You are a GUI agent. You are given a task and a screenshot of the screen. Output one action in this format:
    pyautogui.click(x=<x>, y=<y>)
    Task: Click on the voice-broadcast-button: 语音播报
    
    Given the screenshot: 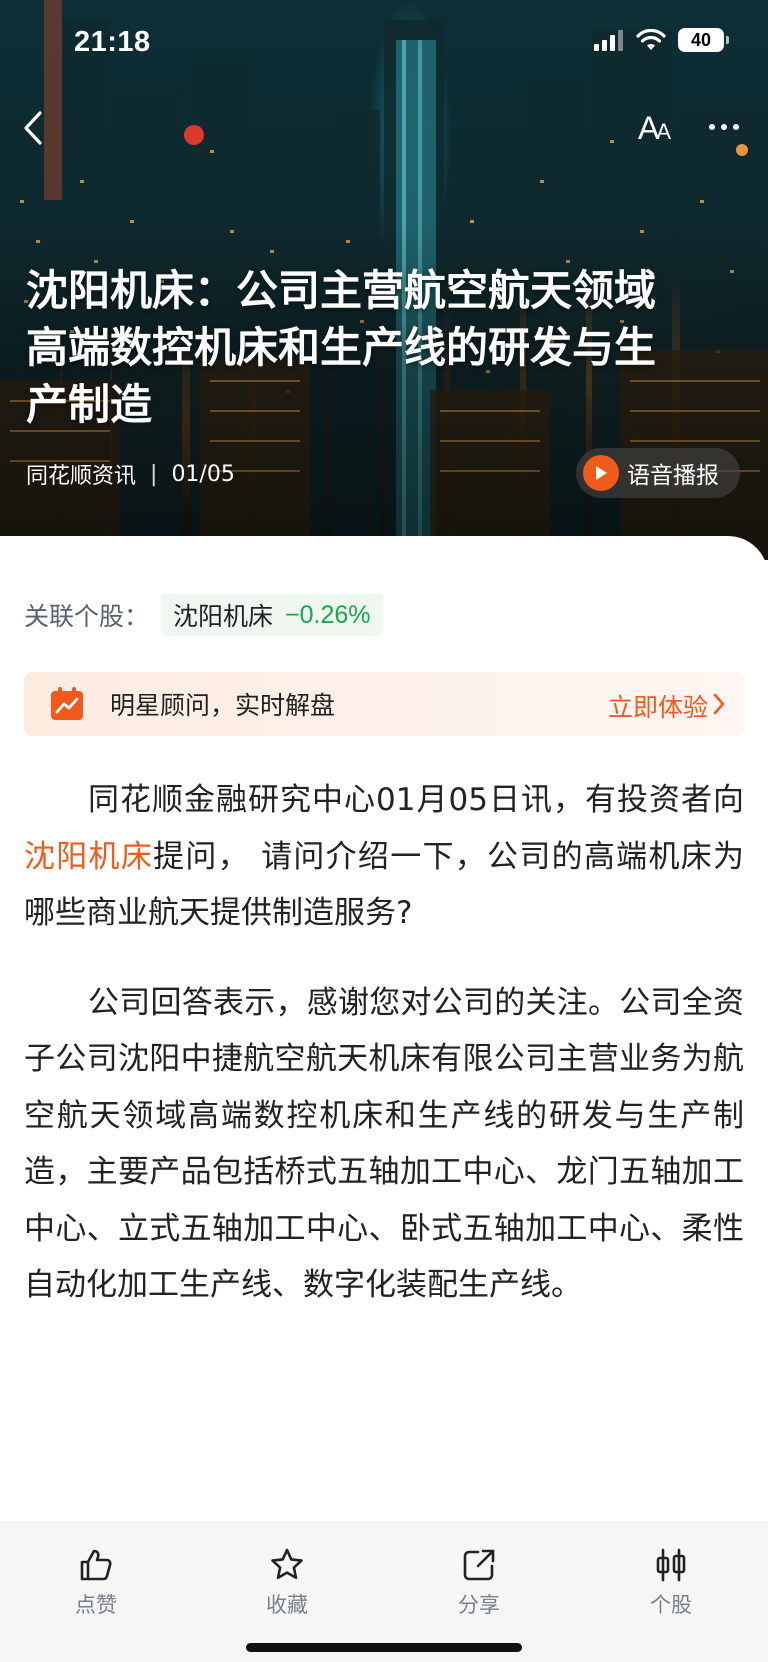 What is the action you would take?
    pyautogui.click(x=658, y=473)
    